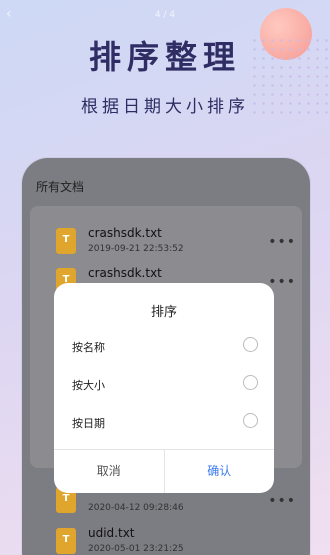 The width and height of the screenshot is (330, 555). Describe the element at coordinates (165, 107) in the screenshot. I see `subheadline: 根据日期大小排序` at that location.